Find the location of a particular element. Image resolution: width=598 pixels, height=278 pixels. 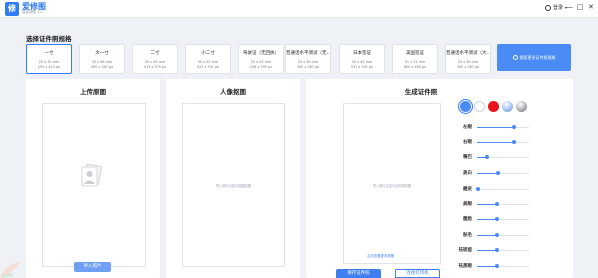

app-logo: 修 is located at coordinates (12, 9).